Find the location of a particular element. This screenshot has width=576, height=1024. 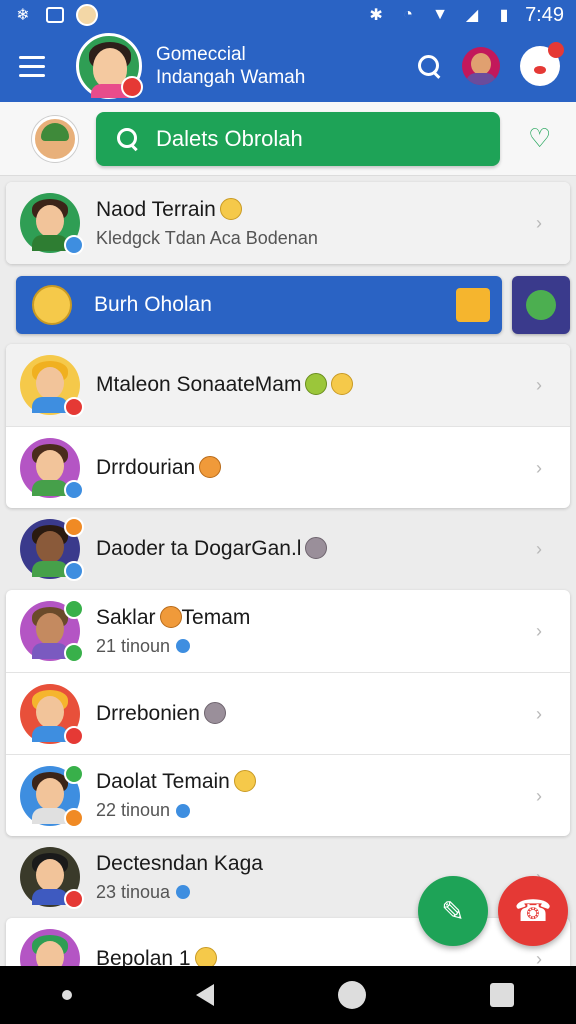

search-chats-button: Dalets Obrolah is located at coordinates (298, 138).